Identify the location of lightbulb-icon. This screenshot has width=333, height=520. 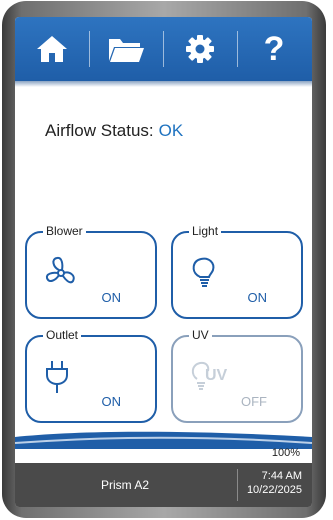
(204, 275).